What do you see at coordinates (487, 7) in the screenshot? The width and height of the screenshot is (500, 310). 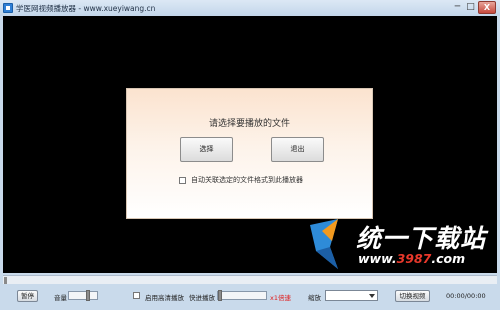 I see `close-button: X` at bounding box center [487, 7].